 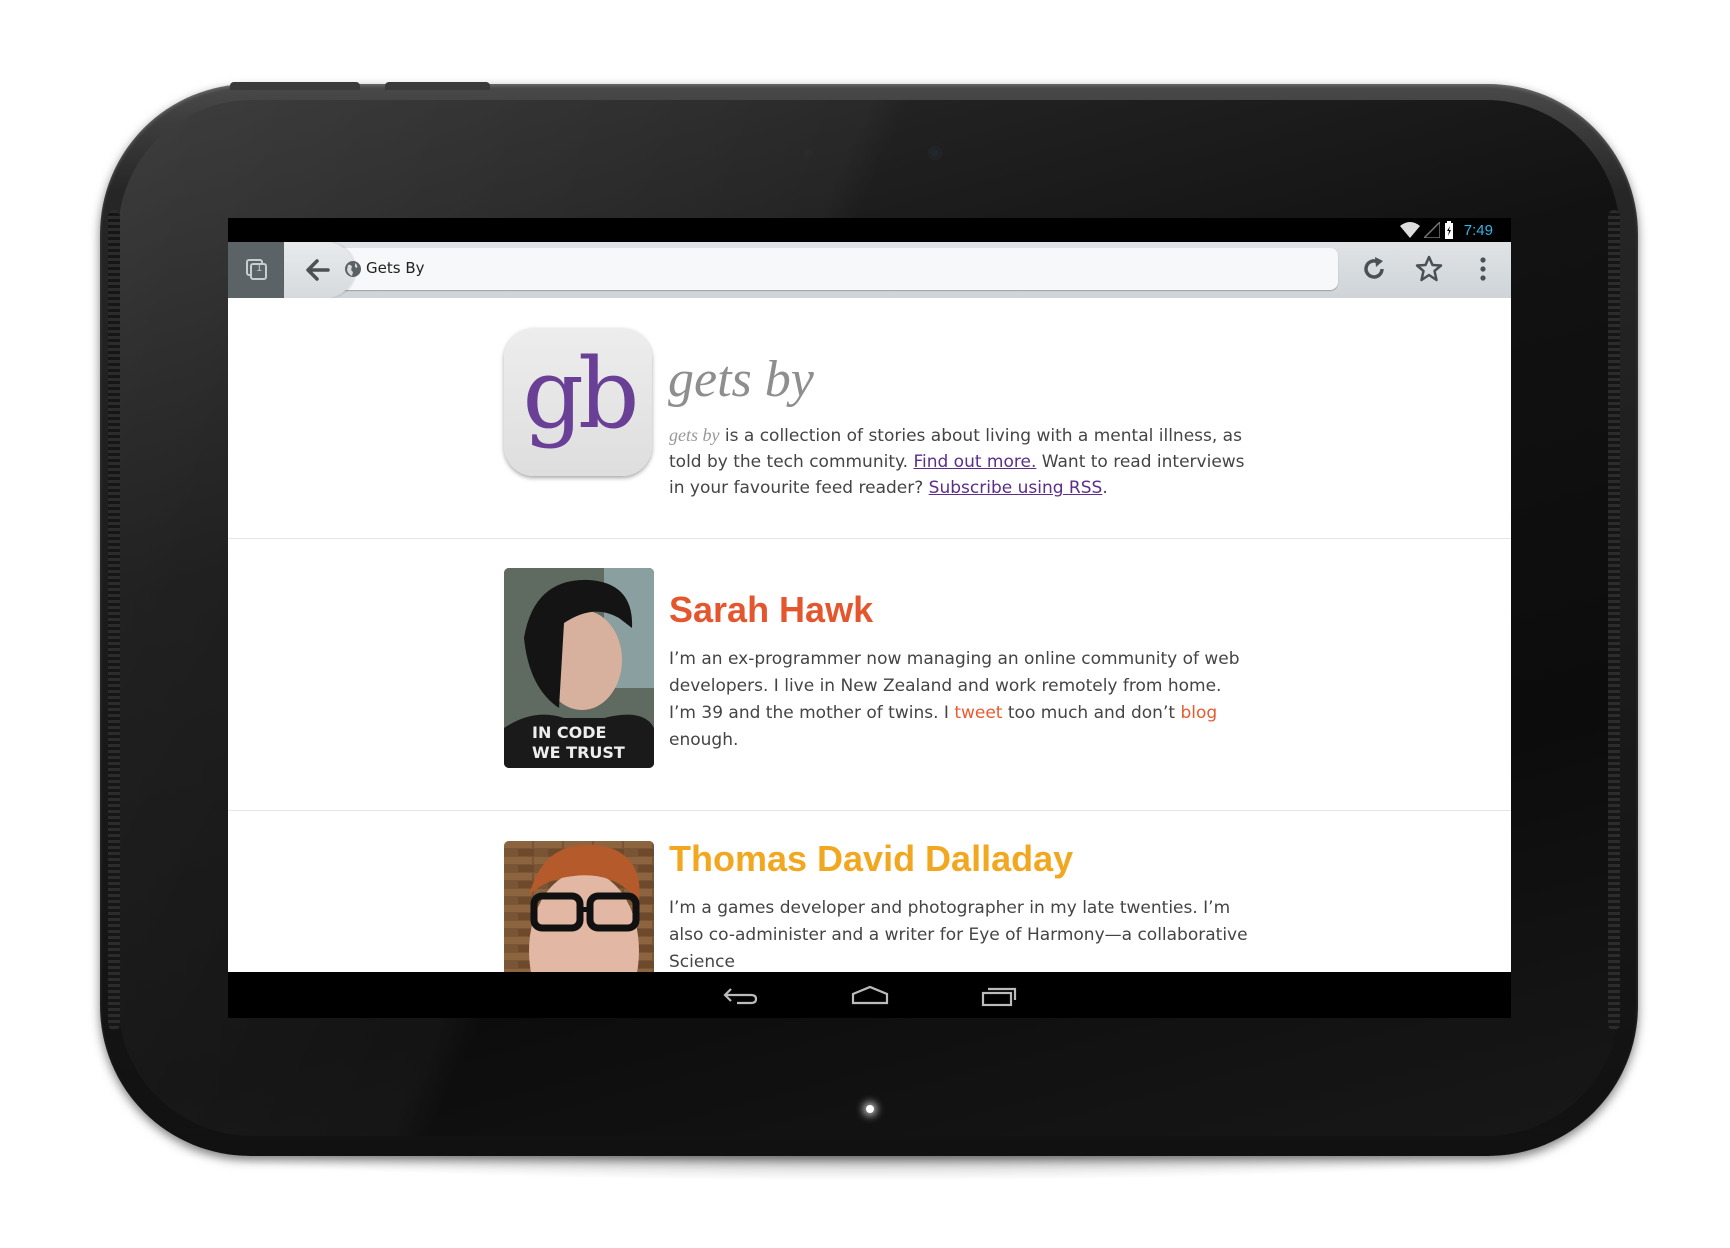 I want to click on notification-led, so click(x=870, y=1109).